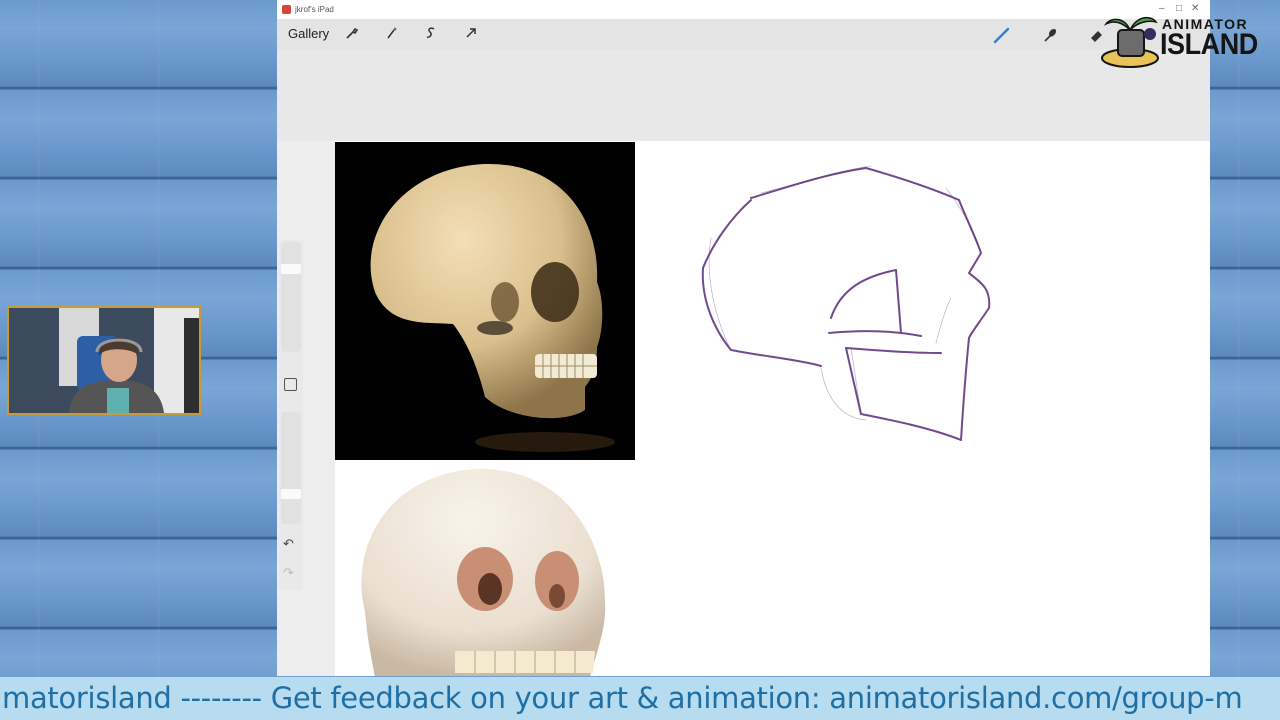 This screenshot has height=720, width=1280. I want to click on procreate-sidebar: ↶ ↷, so click(291, 415).